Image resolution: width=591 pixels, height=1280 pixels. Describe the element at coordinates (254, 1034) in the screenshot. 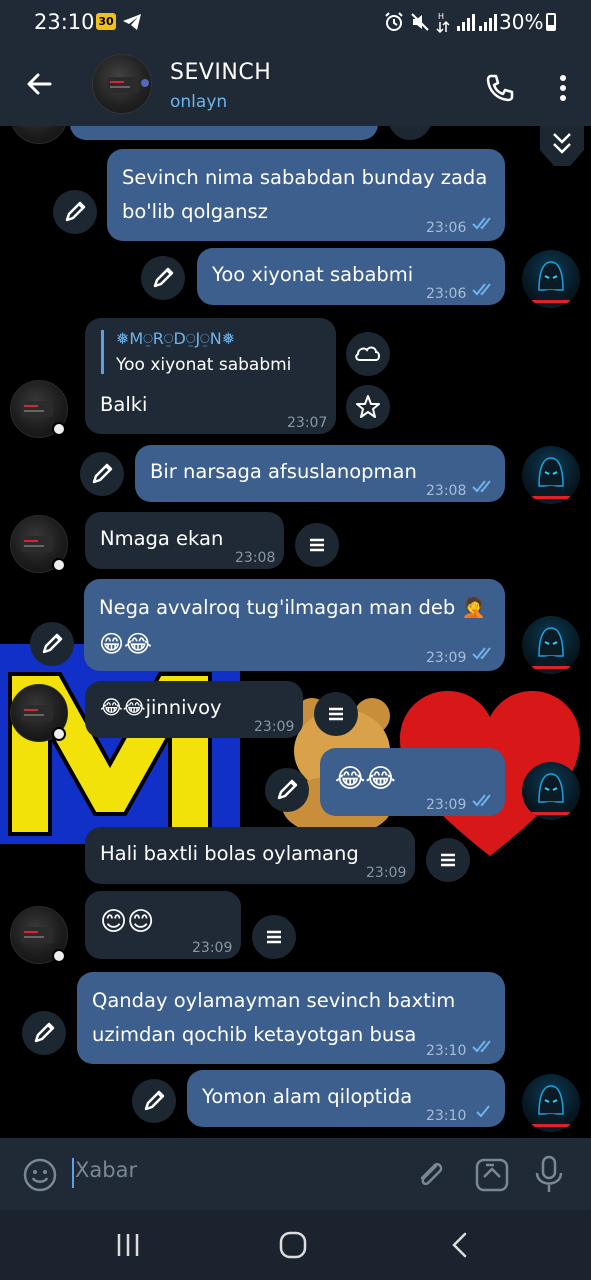

I see `message-text: uzimdan qochib ketayotgan busa` at that location.